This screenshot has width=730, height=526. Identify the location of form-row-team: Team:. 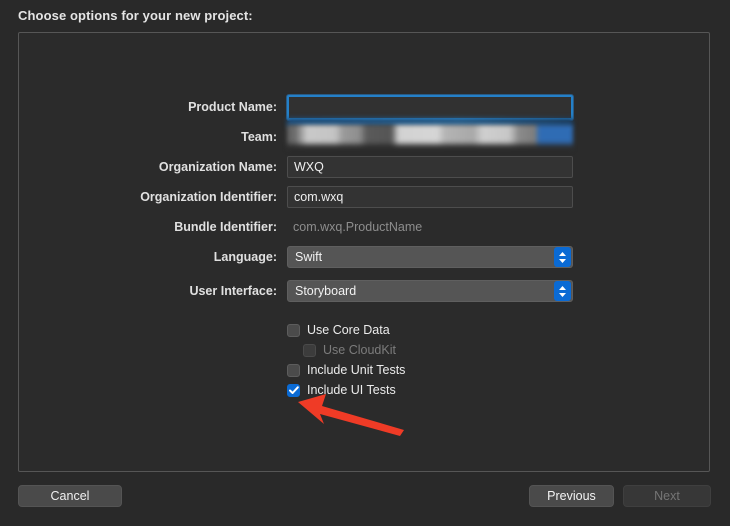
(364, 133).